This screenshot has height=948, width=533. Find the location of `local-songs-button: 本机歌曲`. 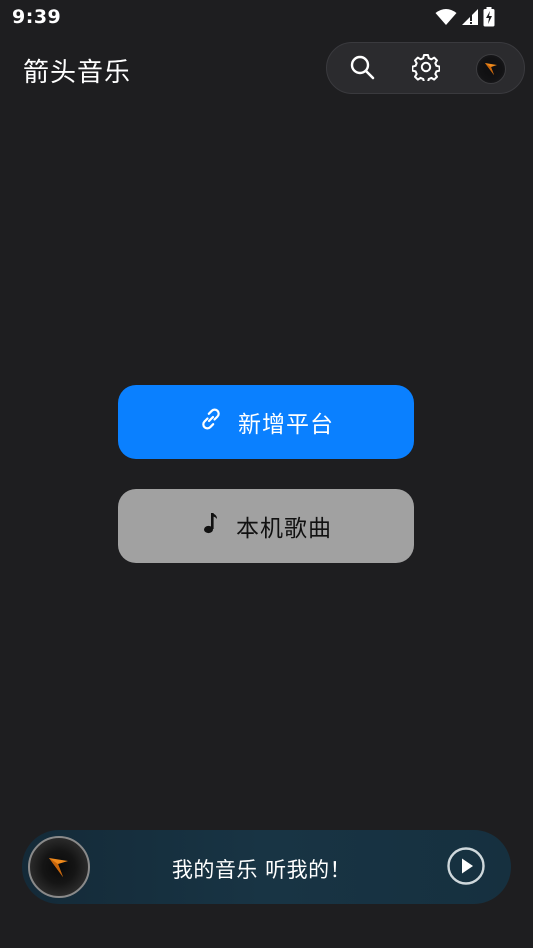

local-songs-button: 本机歌曲 is located at coordinates (266, 526).